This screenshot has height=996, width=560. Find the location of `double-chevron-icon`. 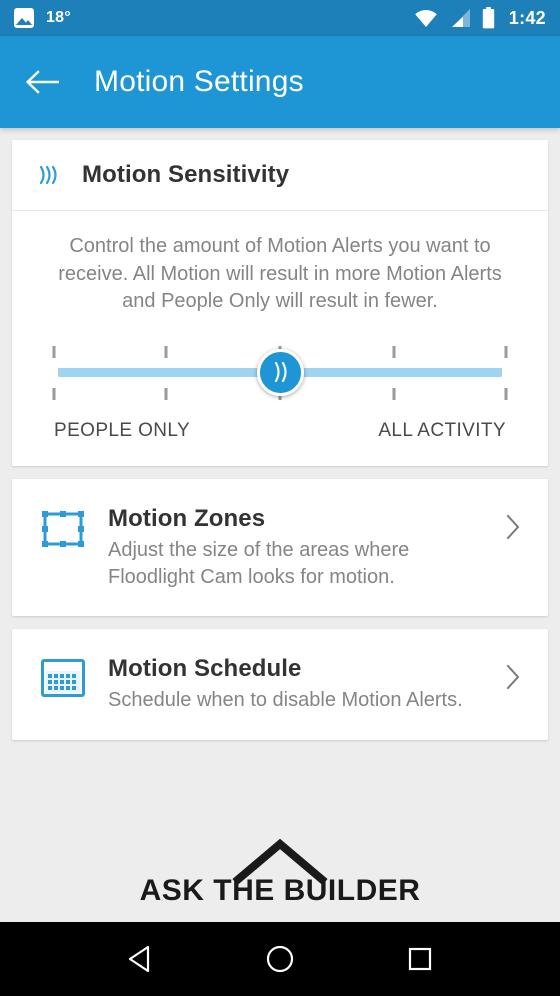

double-chevron-icon is located at coordinates (280, 372).